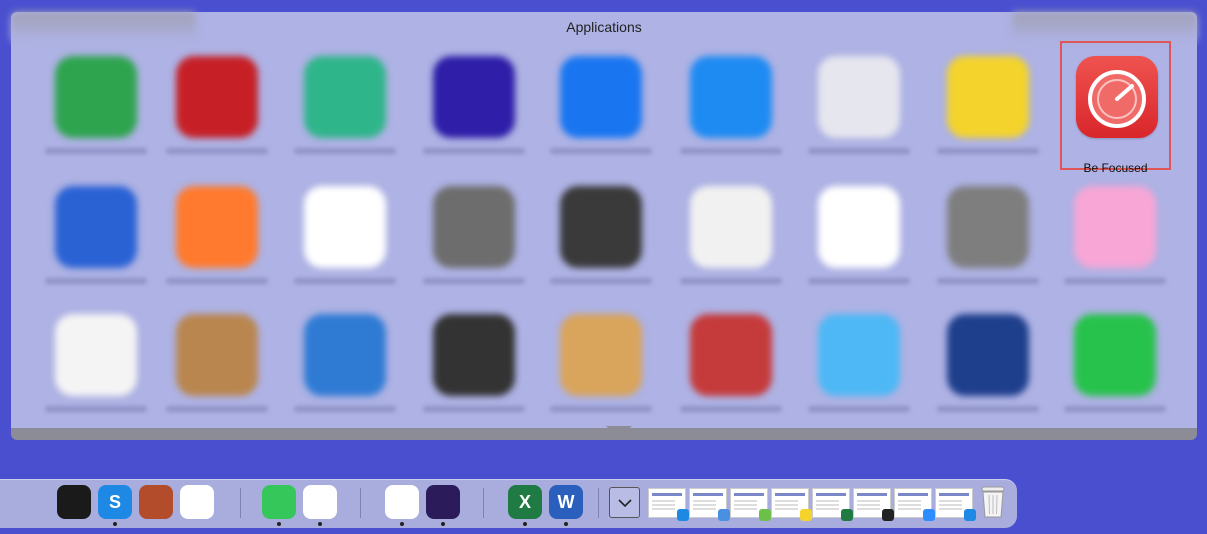 Image resolution: width=1207 pixels, height=534 pixels. I want to click on excel-app-glyph: X, so click(524, 501).